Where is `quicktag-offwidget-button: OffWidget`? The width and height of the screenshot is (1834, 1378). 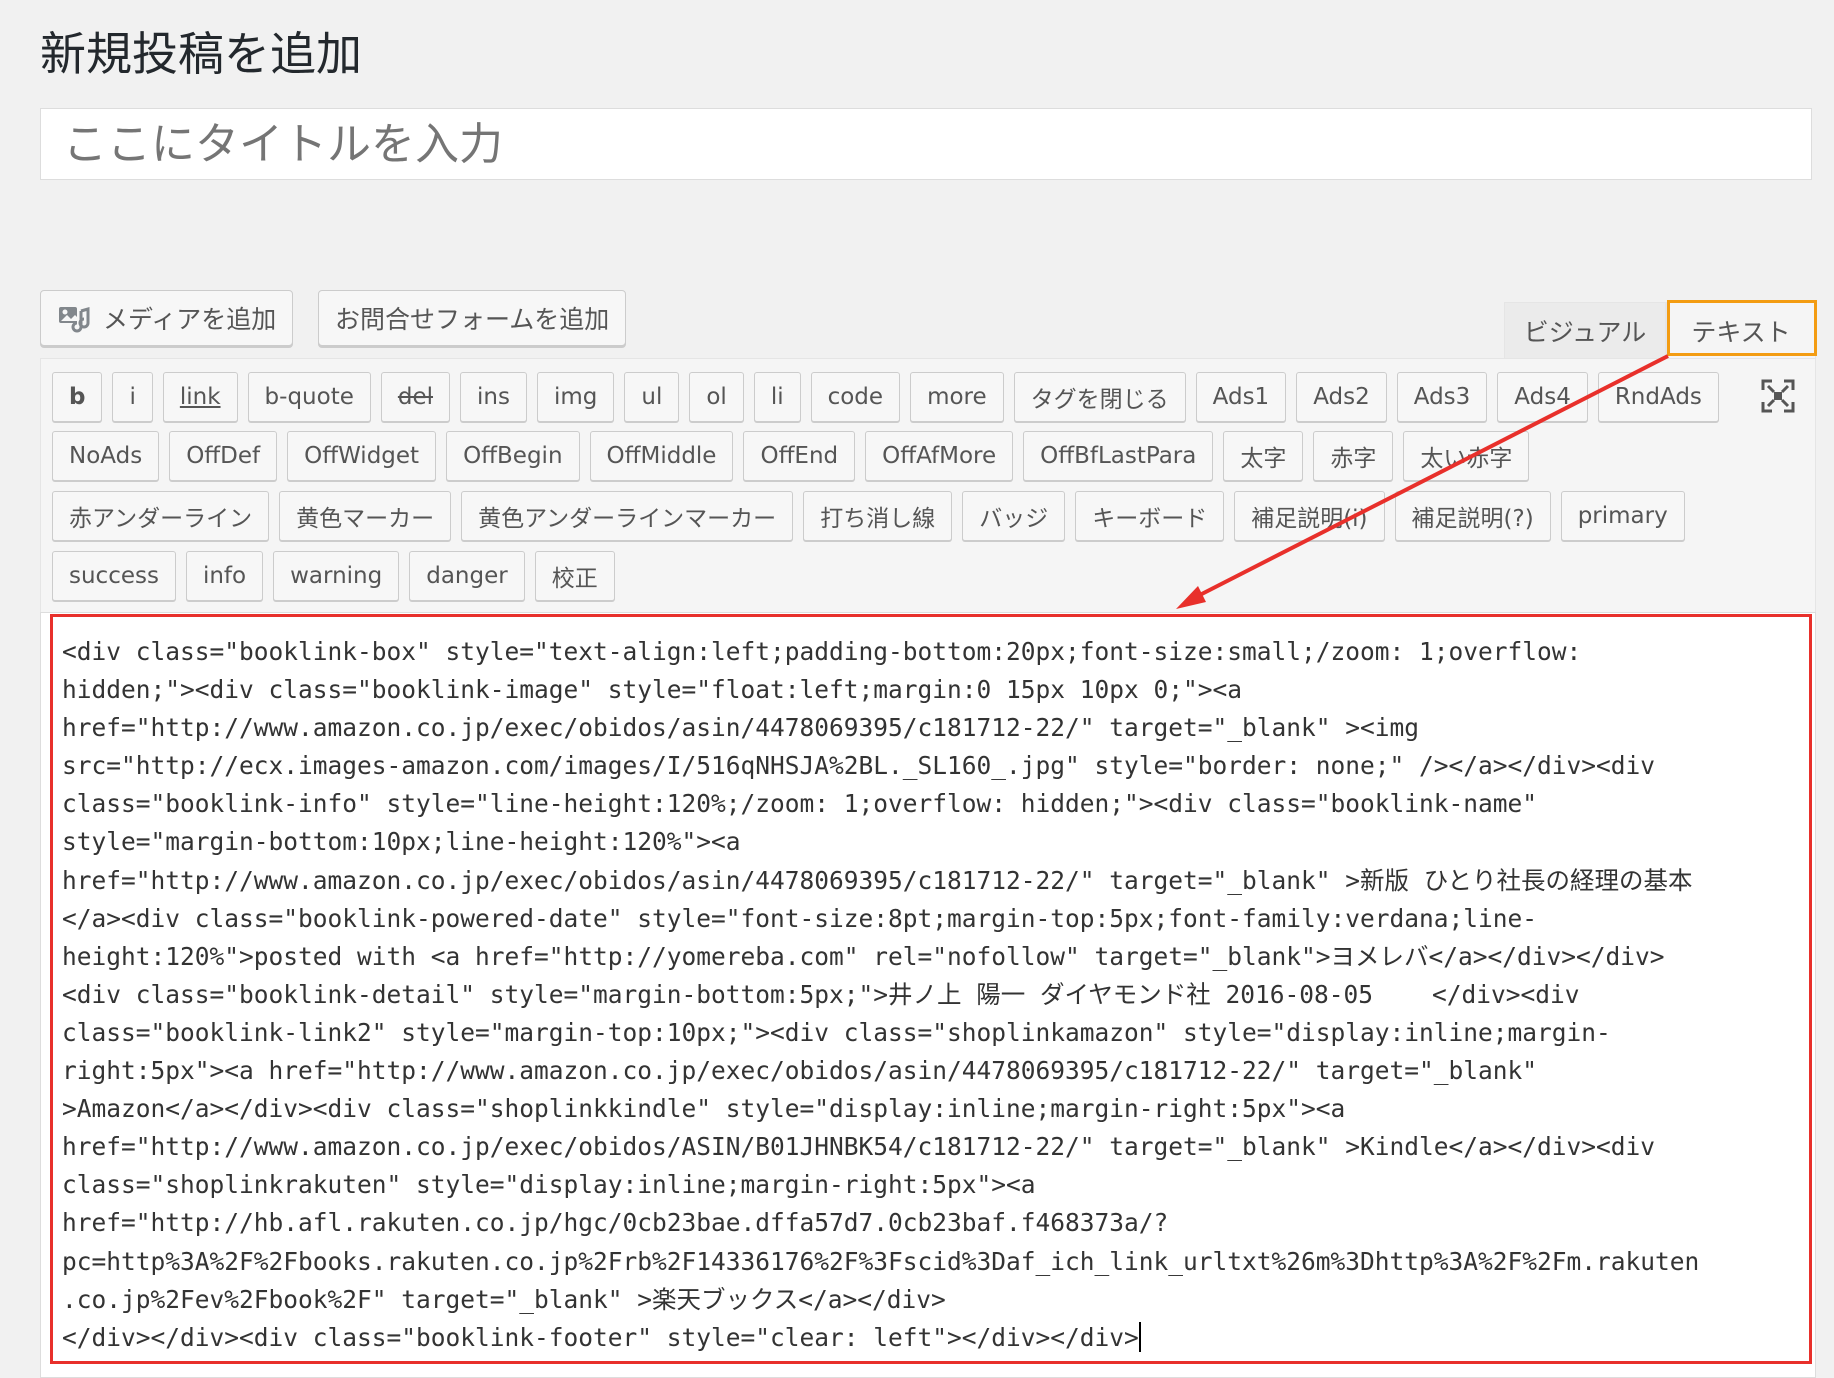 quicktag-offwidget-button: OffWidget is located at coordinates (362, 456).